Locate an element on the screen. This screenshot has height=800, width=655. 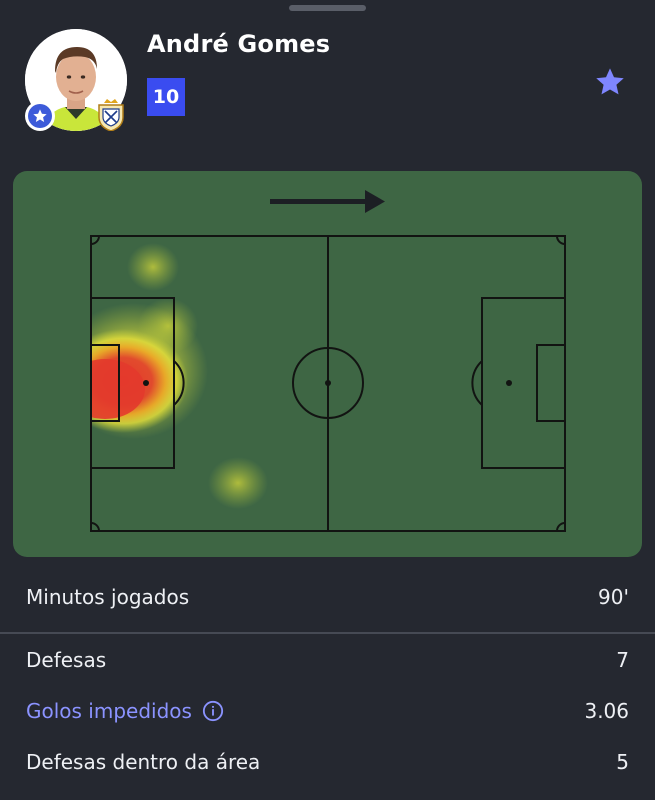
goals-prevented-link: Golos impedidos is located at coordinates (125, 711).